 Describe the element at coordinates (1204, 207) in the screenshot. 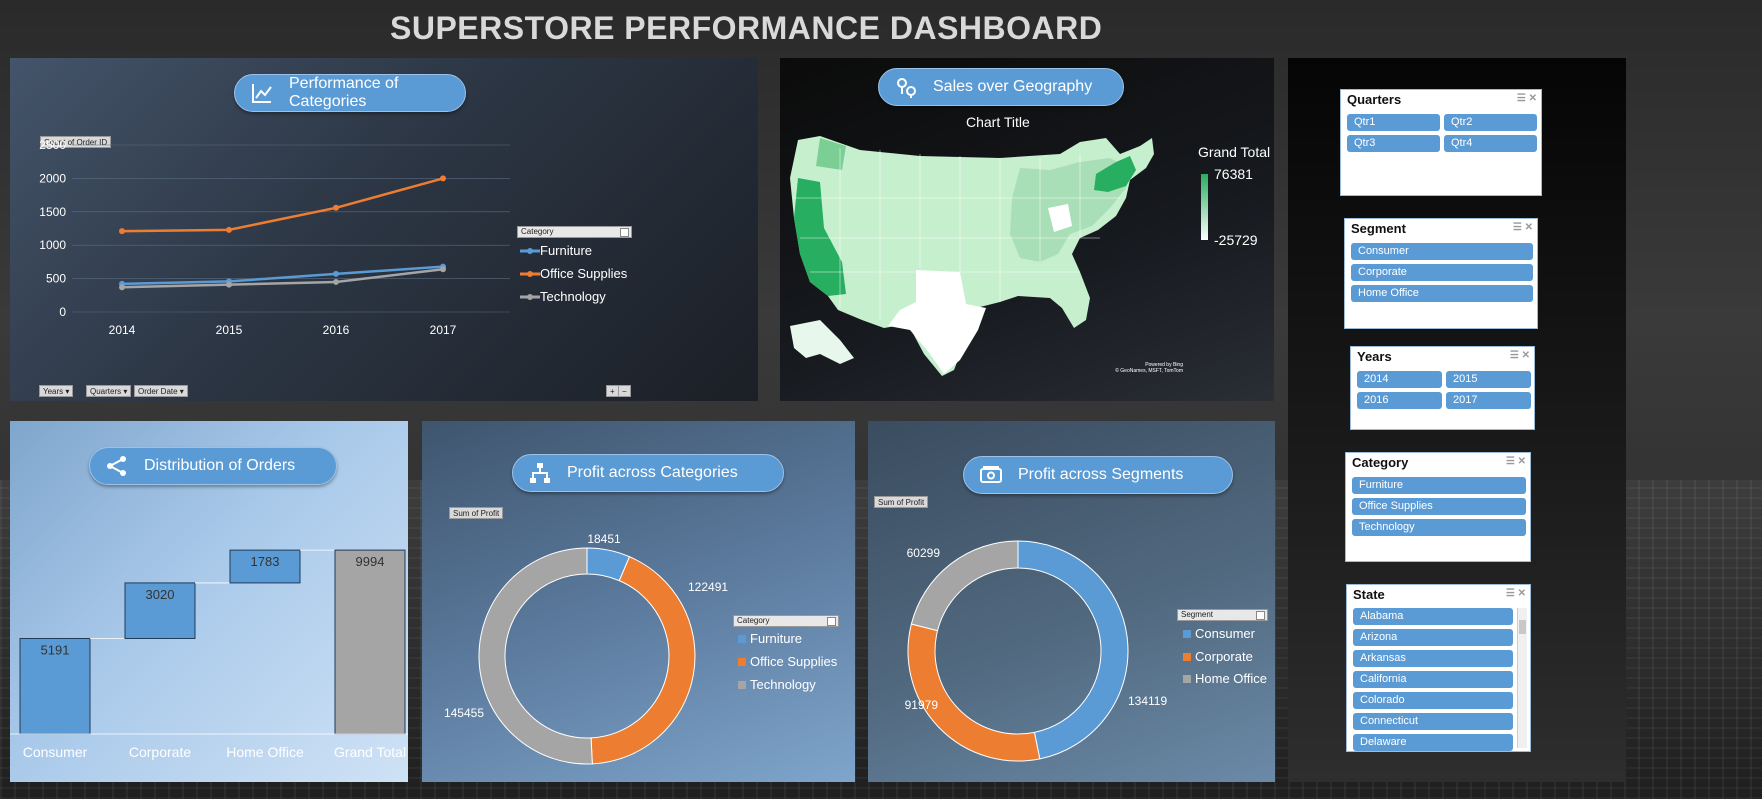

I see `map-legend-gradient` at that location.